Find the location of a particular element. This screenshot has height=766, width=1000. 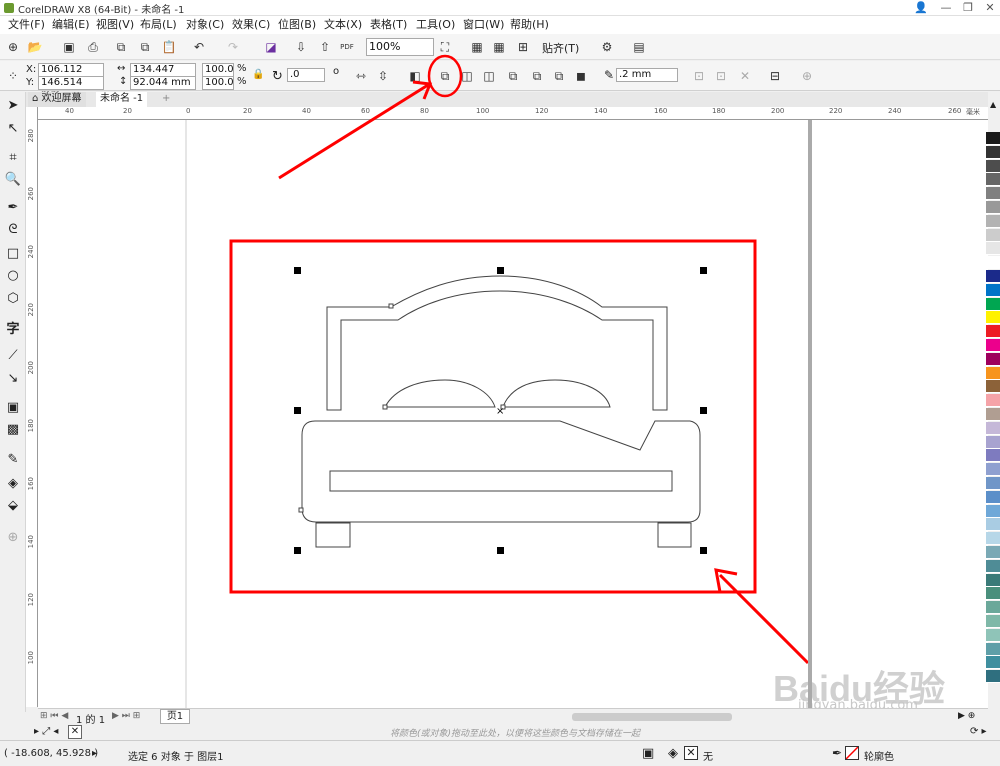

annotation-circle is located at coordinates (445, 76).